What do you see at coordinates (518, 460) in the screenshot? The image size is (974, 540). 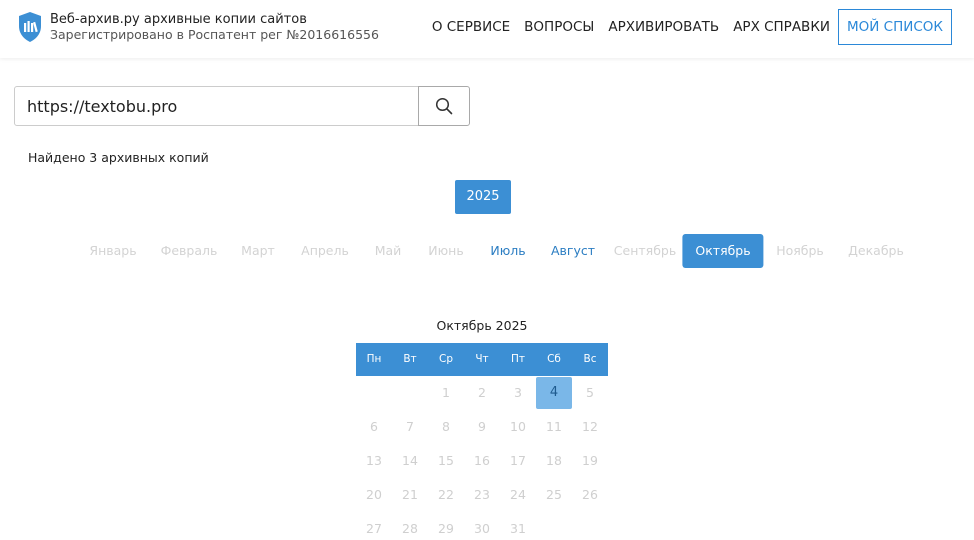 I see `calendar-day: 17` at bounding box center [518, 460].